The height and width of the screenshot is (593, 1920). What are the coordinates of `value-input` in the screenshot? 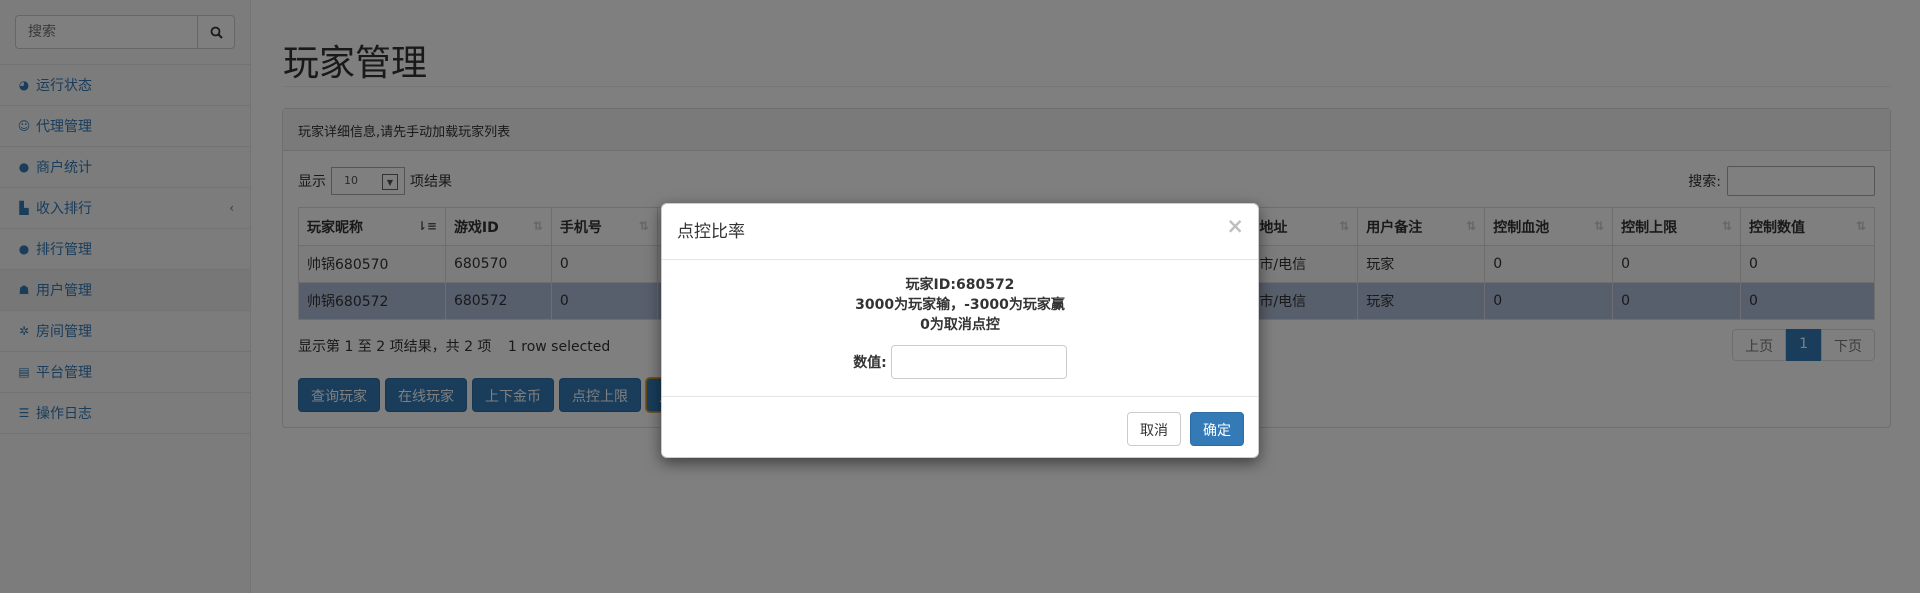 It's located at (978, 362).